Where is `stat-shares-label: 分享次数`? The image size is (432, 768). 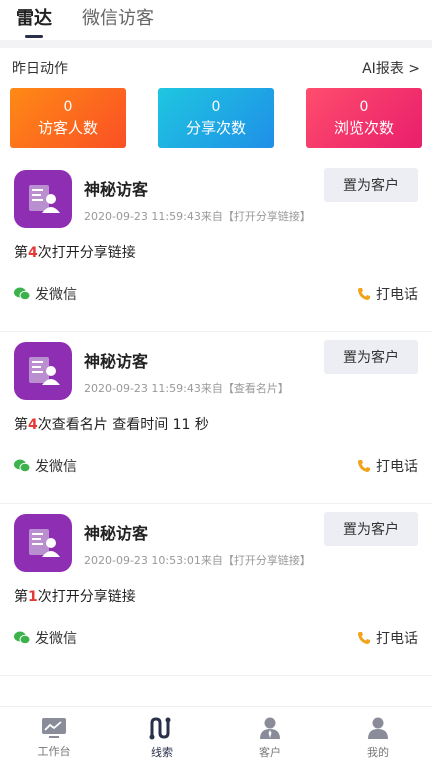
stat-shares-label: 分享次数 is located at coordinates (215, 128).